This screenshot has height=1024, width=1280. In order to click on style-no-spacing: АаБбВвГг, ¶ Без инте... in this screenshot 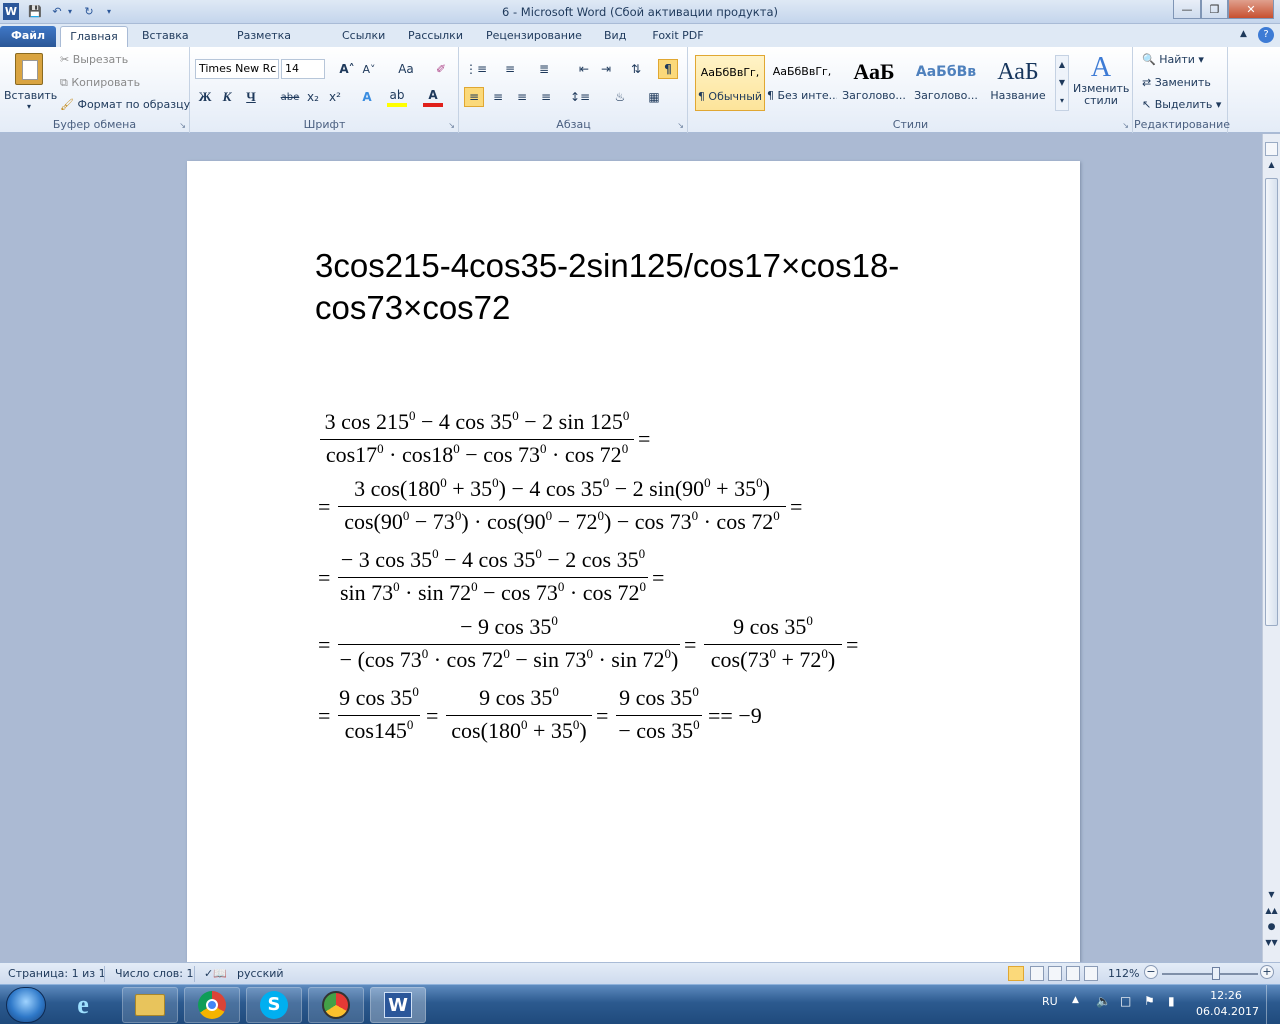, I will do `click(802, 83)`.